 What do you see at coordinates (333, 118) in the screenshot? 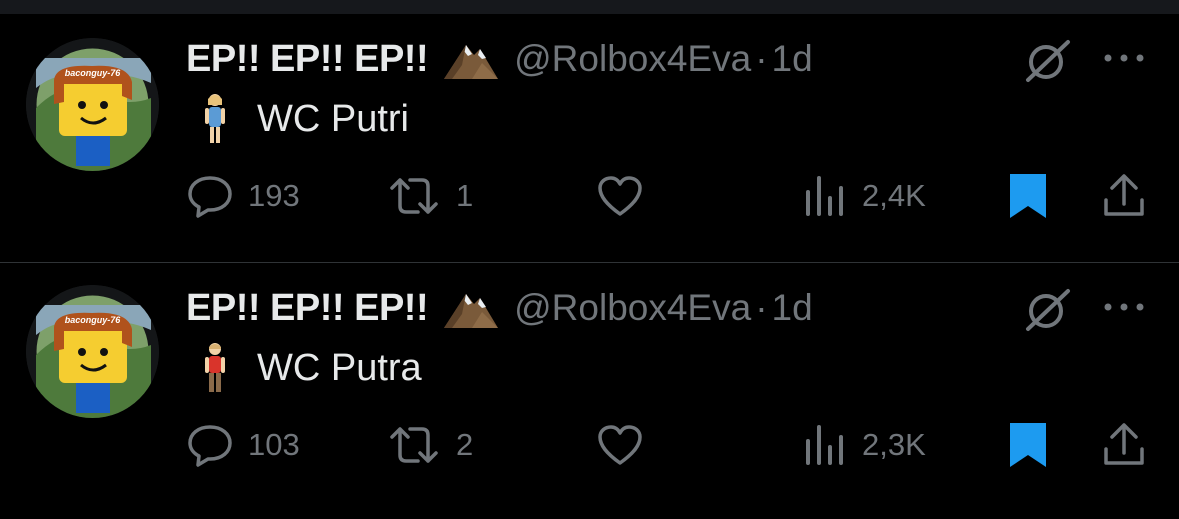
I see `tweet-text: WC Putri` at bounding box center [333, 118].